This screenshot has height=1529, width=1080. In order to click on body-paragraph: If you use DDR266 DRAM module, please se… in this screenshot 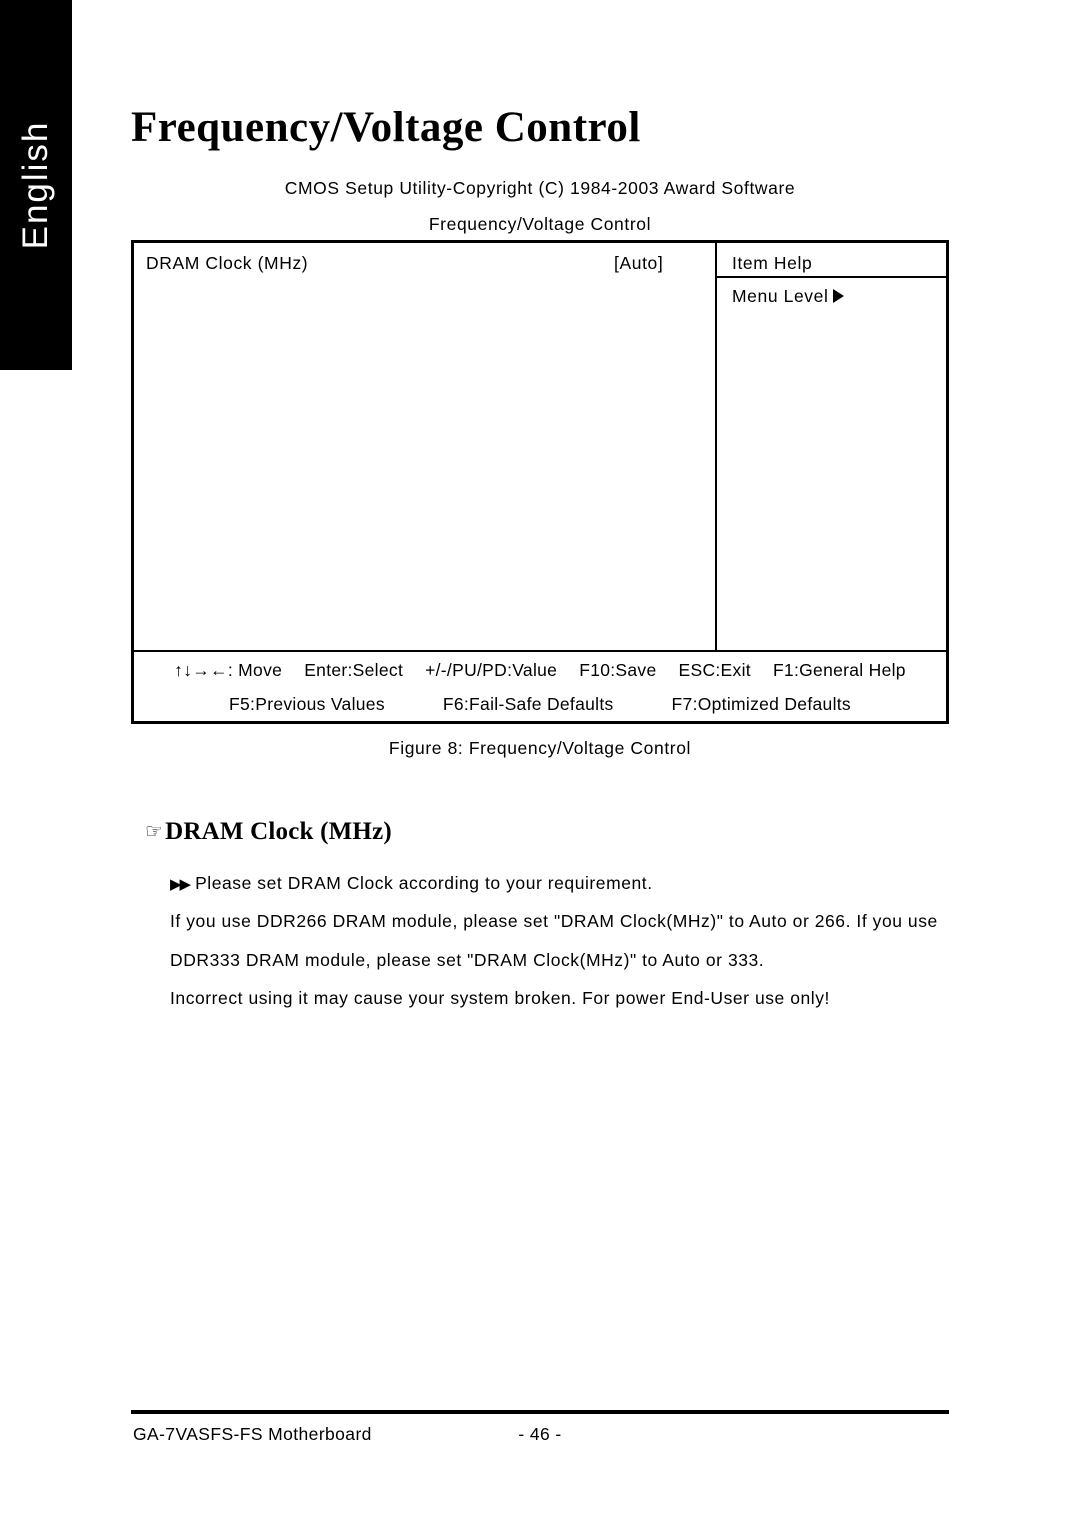, I will do `click(554, 921)`.